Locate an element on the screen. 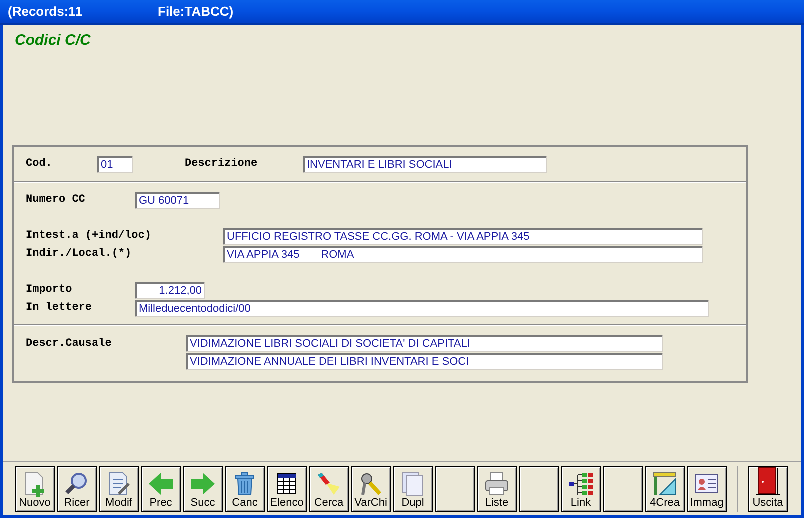  toolbar-button: Succ is located at coordinates (203, 489).